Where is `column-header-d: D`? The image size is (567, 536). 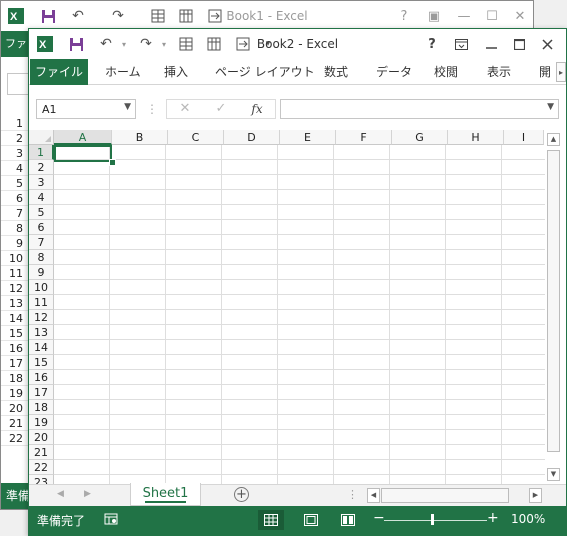
column-header-d: D is located at coordinates (252, 137).